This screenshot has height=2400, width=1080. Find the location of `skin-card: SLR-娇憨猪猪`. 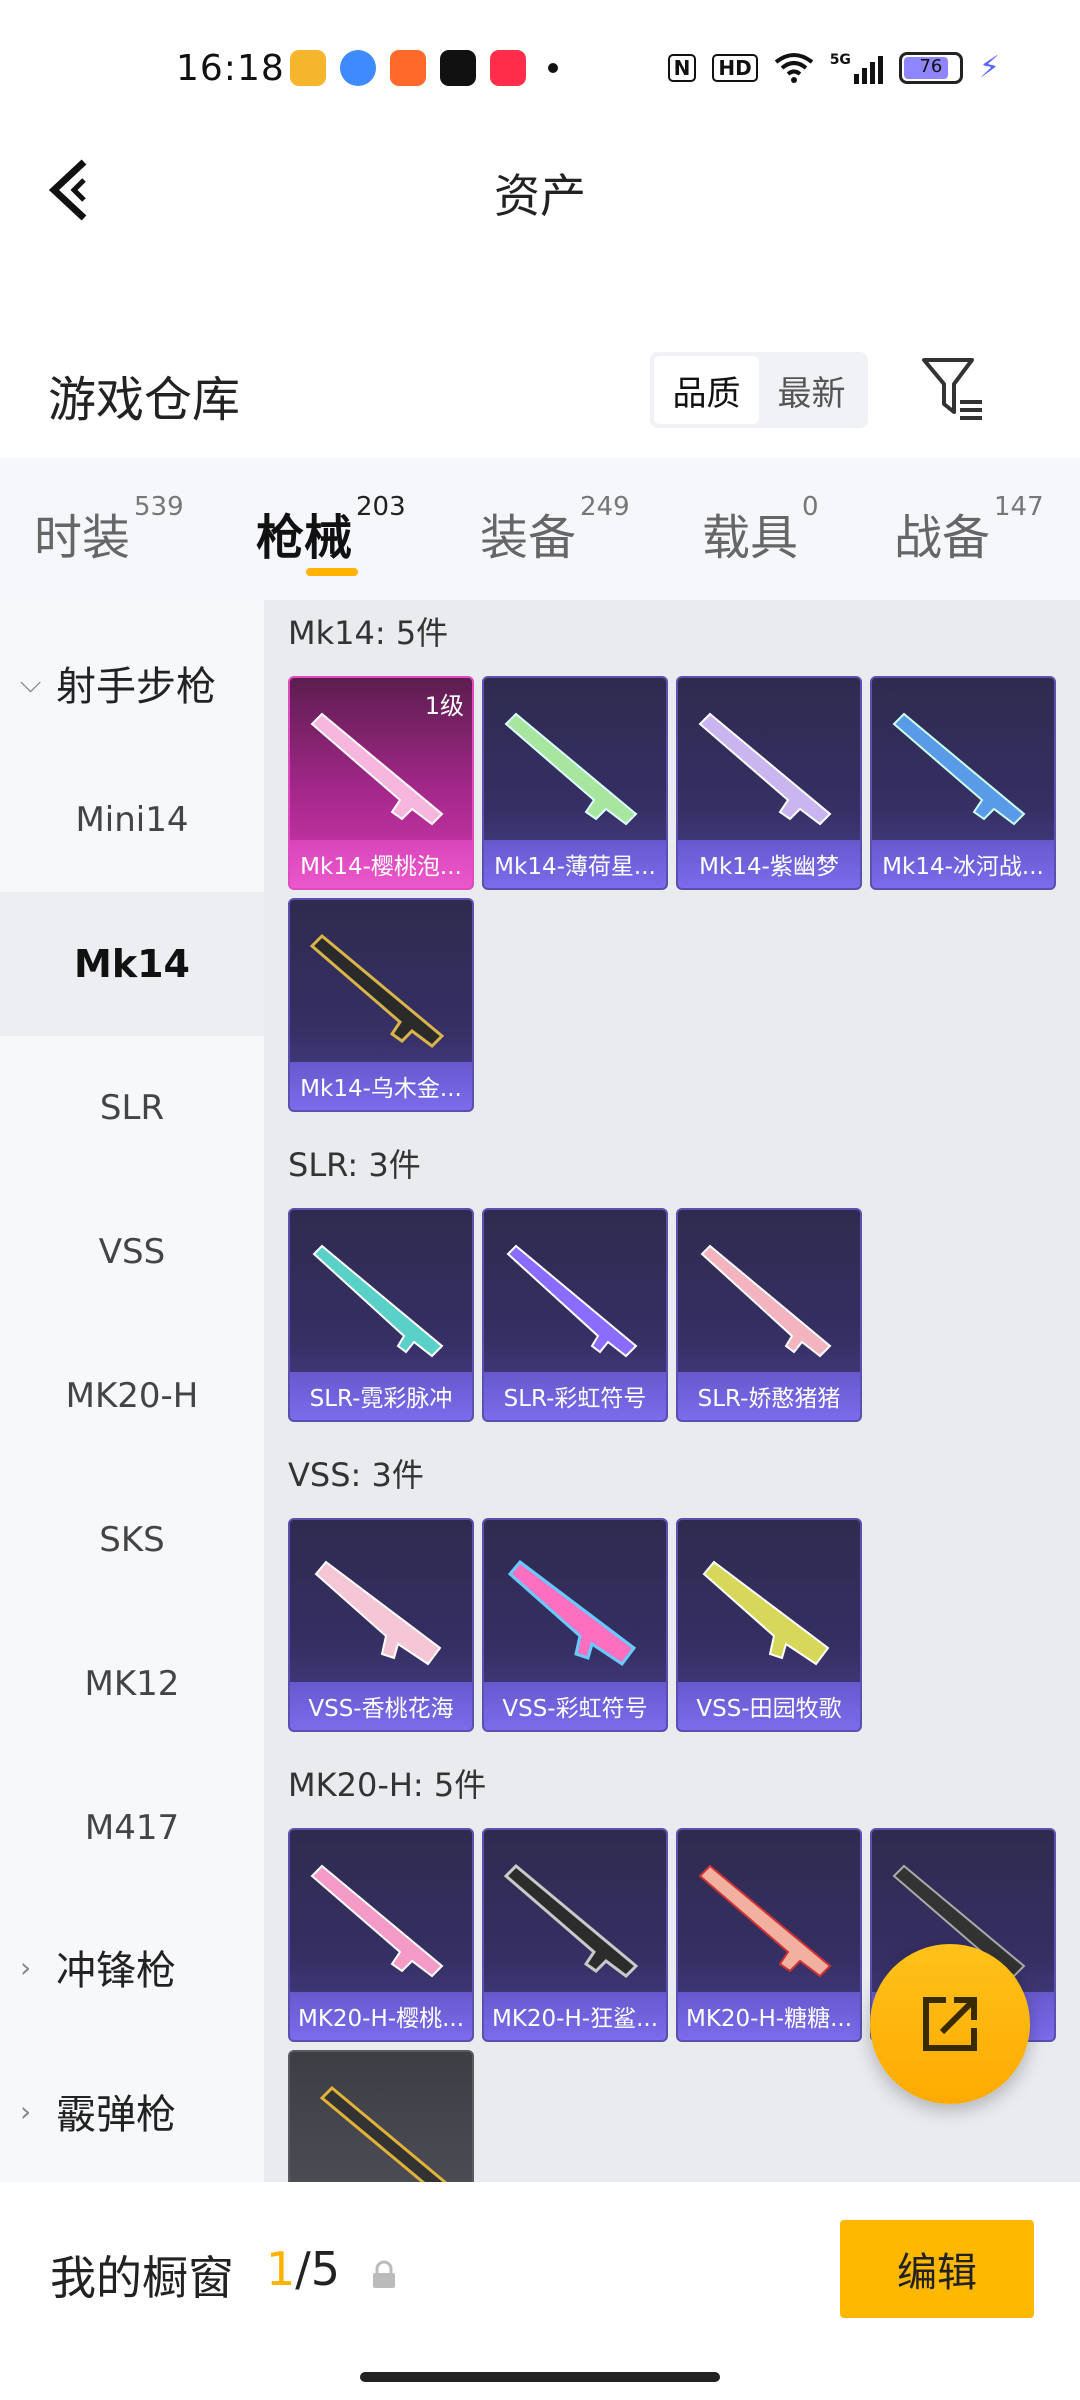

skin-card: SLR-娇憨猪猪 is located at coordinates (769, 1315).